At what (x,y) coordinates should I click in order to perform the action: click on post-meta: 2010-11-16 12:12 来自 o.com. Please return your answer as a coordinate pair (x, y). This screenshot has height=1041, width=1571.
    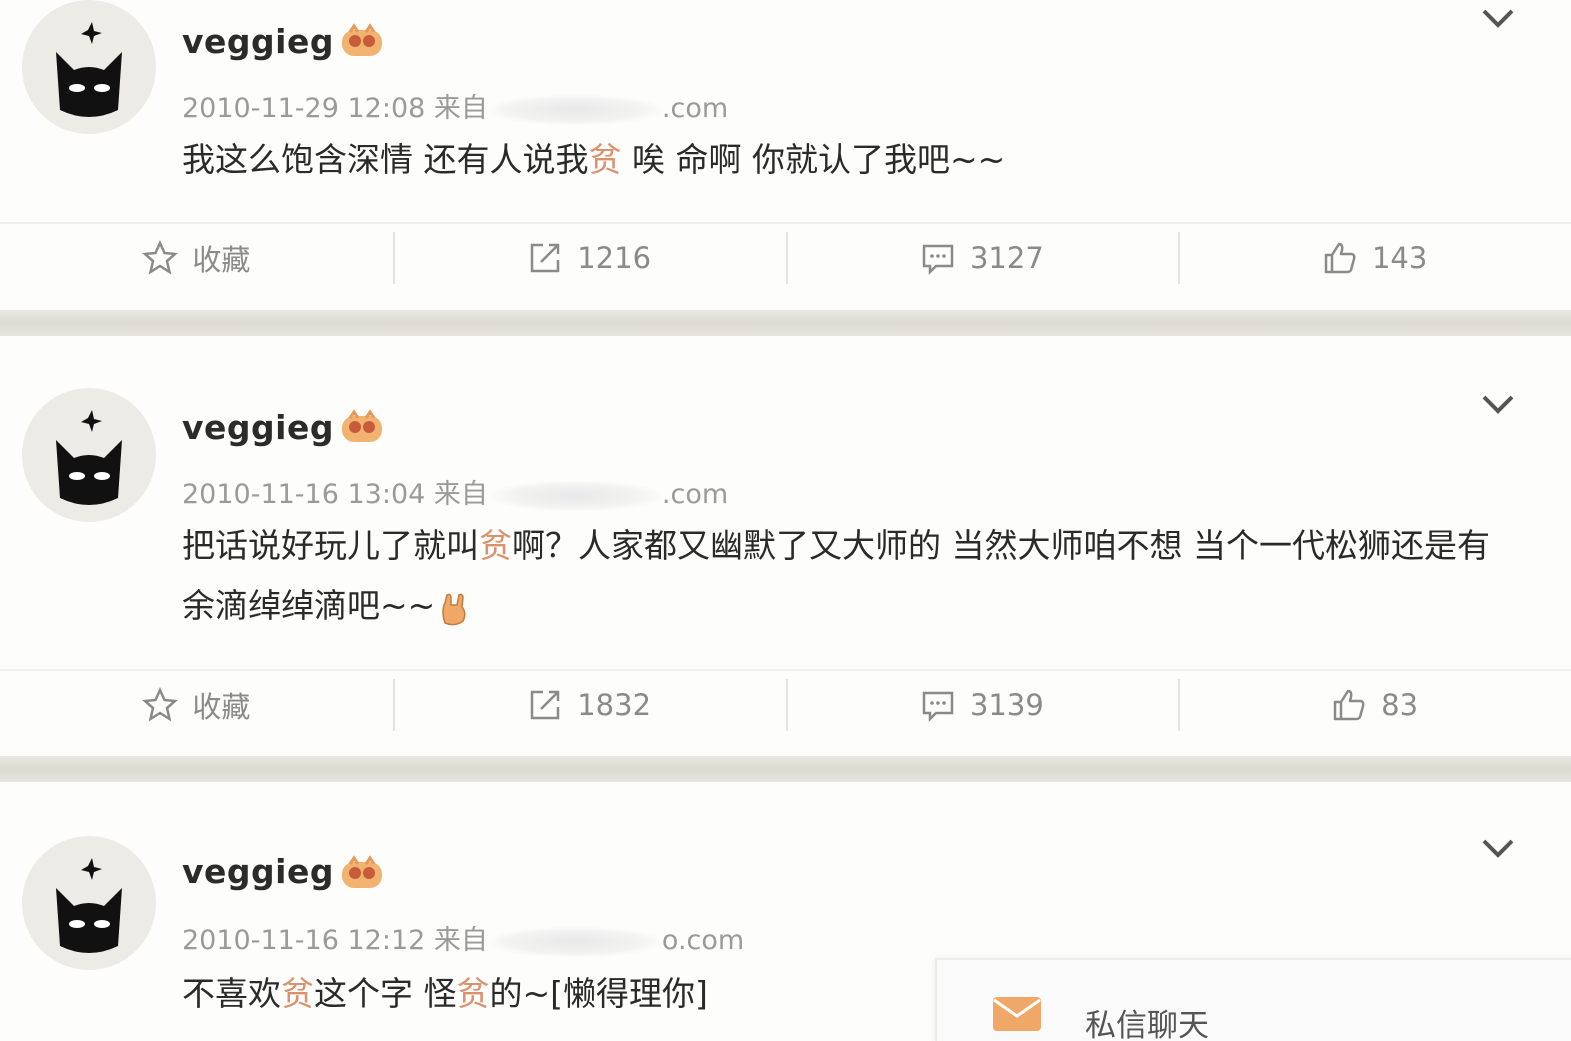
    Looking at the image, I should click on (463, 937).